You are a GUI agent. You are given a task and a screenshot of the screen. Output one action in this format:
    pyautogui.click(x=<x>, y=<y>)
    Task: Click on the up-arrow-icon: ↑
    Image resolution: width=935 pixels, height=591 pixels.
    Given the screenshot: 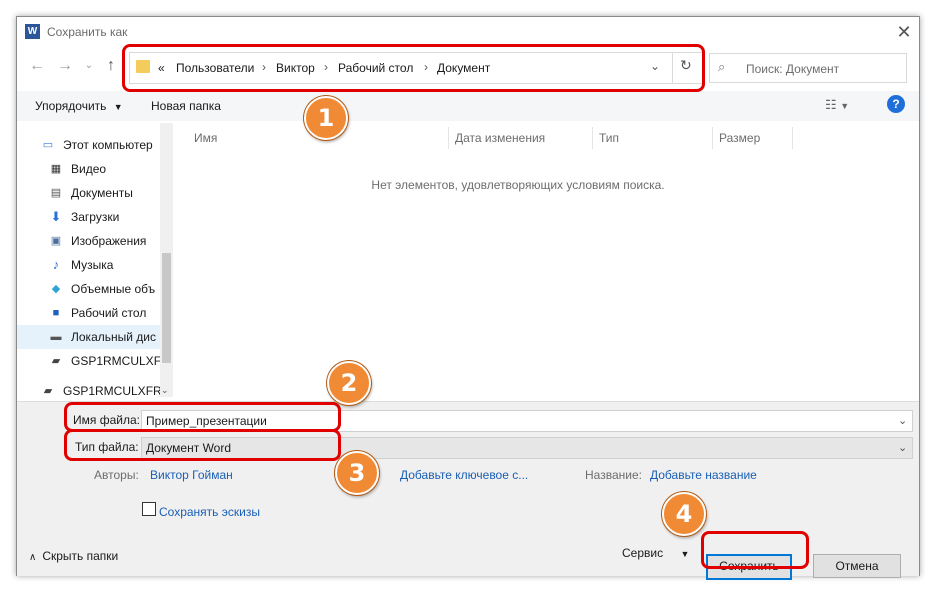 What is the action you would take?
    pyautogui.click(x=111, y=66)
    